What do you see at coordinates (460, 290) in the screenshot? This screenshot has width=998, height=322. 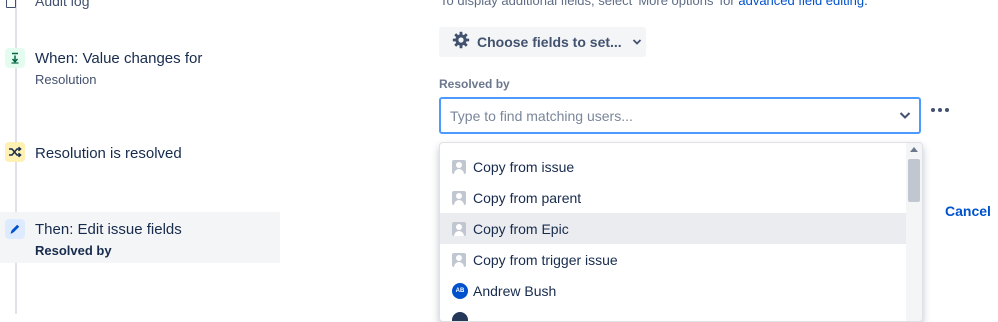 I see `user-avatar: AB` at bounding box center [460, 290].